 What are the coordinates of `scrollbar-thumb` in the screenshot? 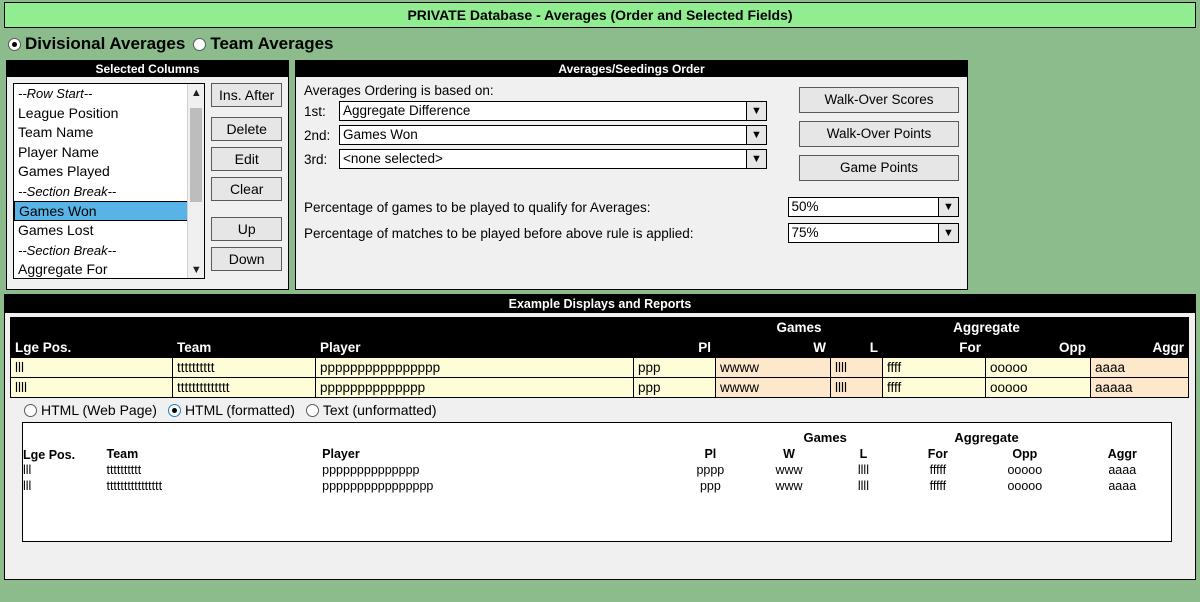 It's located at (196, 155).